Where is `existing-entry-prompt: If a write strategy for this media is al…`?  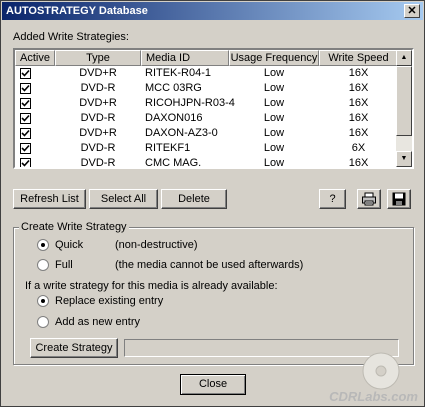 existing-entry-prompt: If a write strategy for this media is al… is located at coordinates (151, 286).